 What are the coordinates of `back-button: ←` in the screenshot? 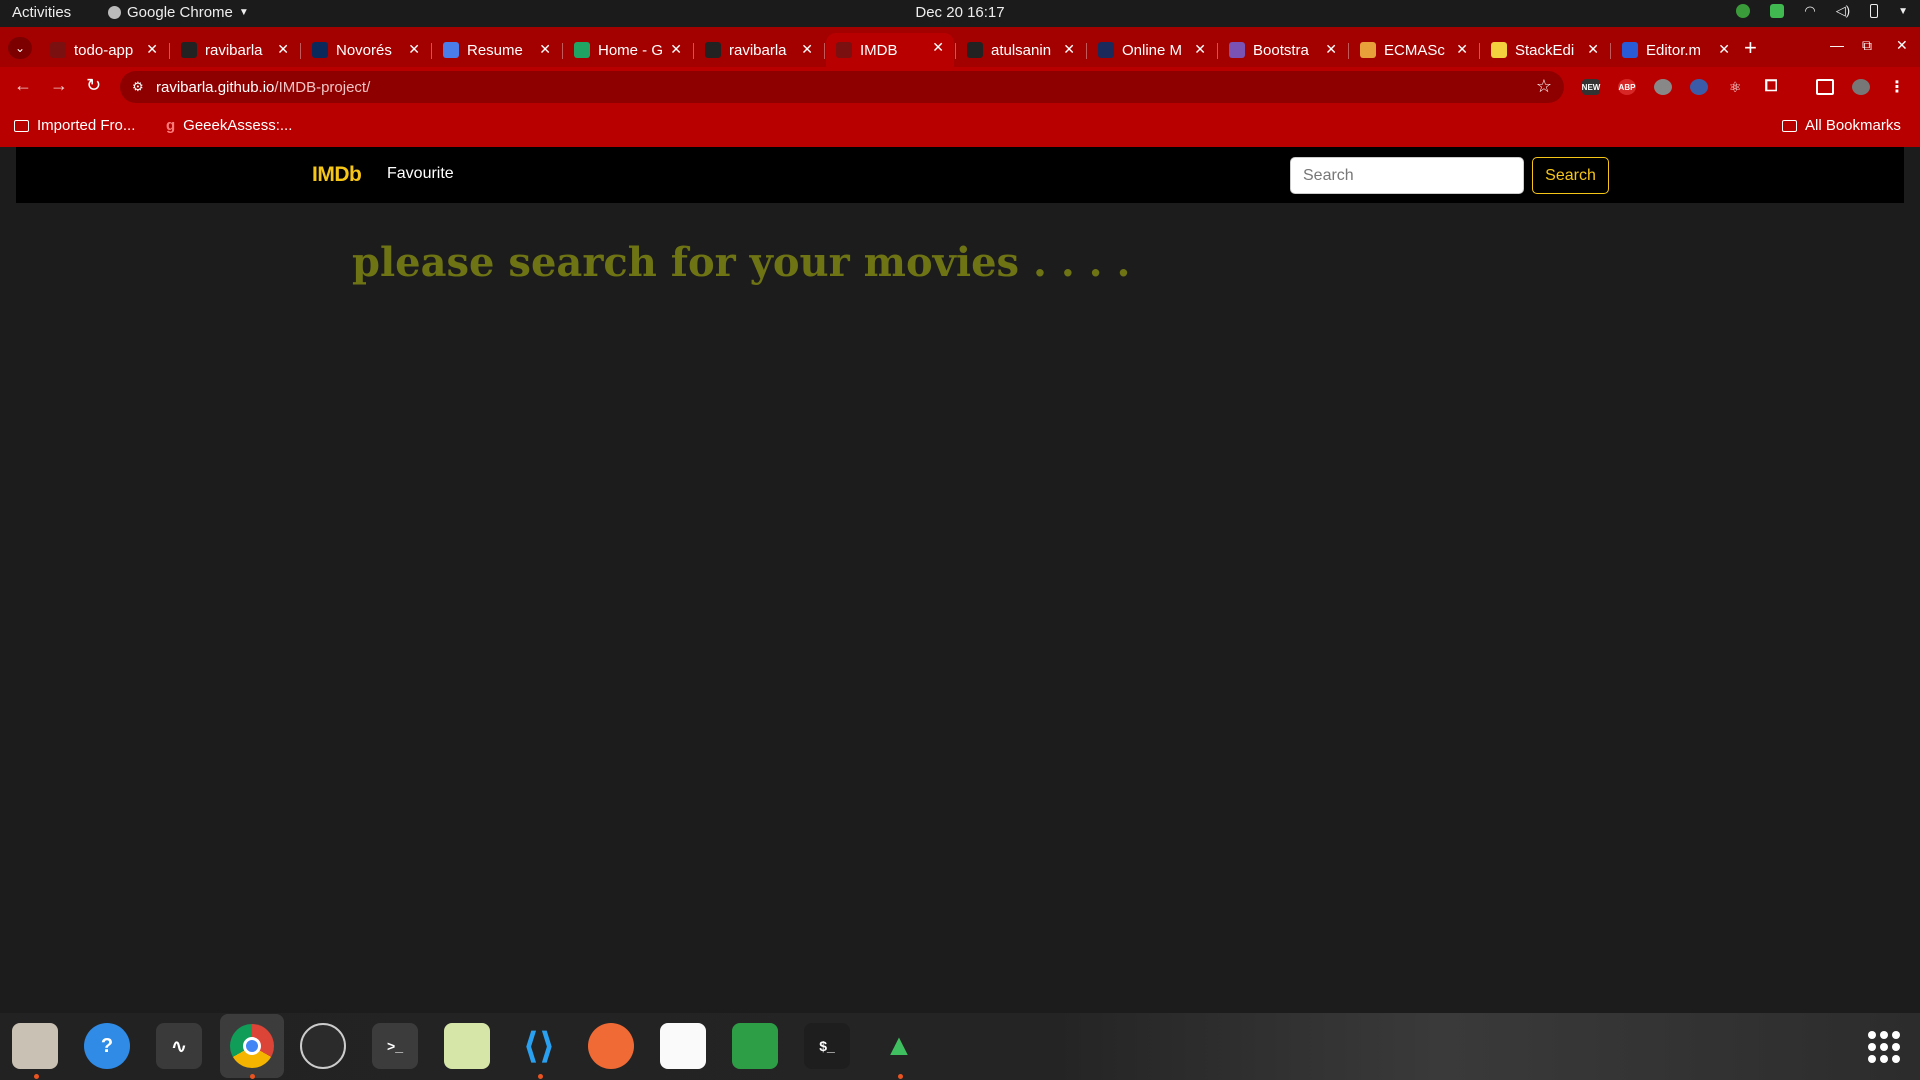 It's located at (23, 85).